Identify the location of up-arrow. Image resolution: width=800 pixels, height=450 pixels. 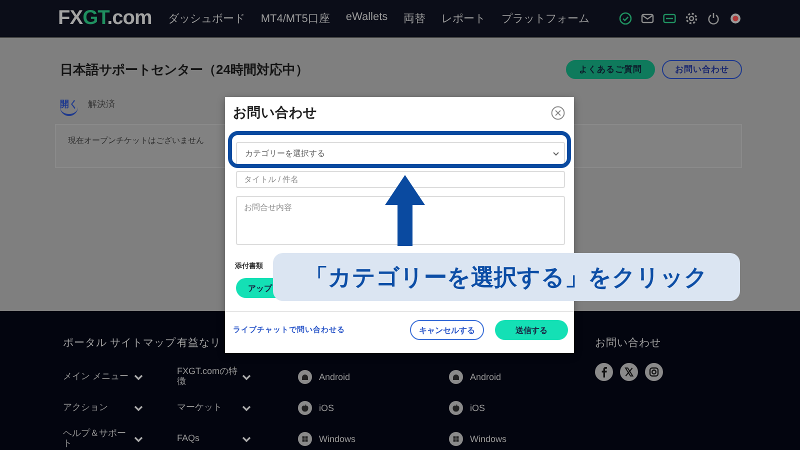
(405, 210).